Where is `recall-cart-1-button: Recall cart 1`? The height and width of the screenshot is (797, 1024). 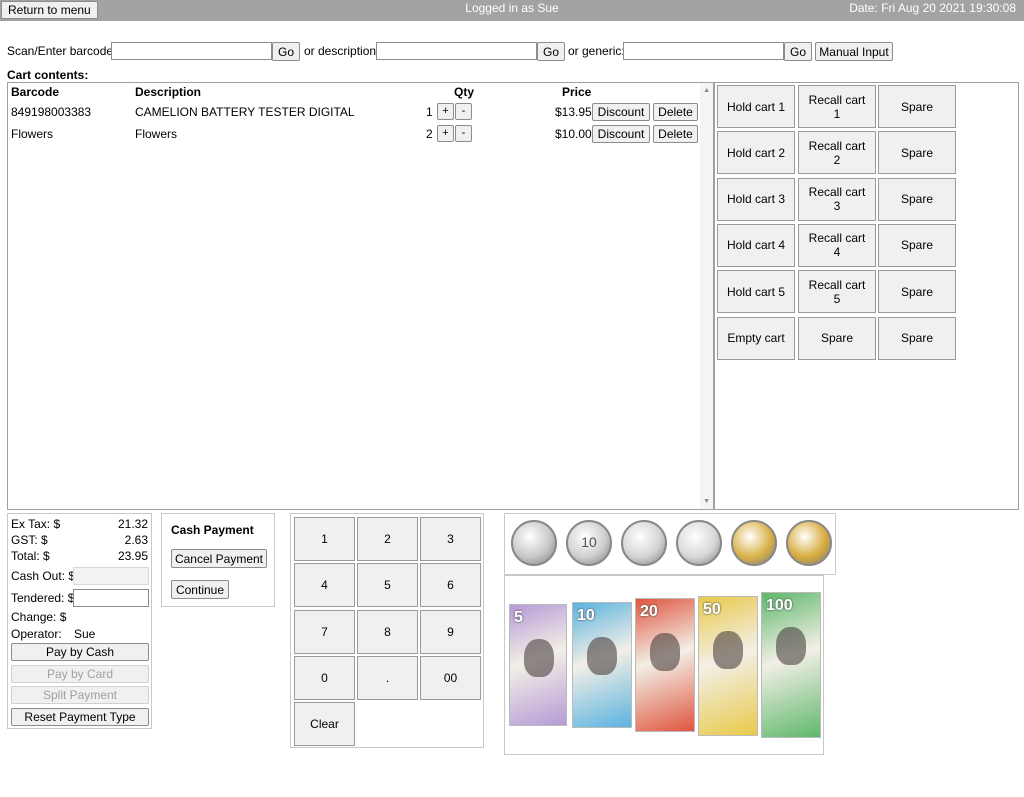
recall-cart-1-button: Recall cart 1 is located at coordinates (837, 106).